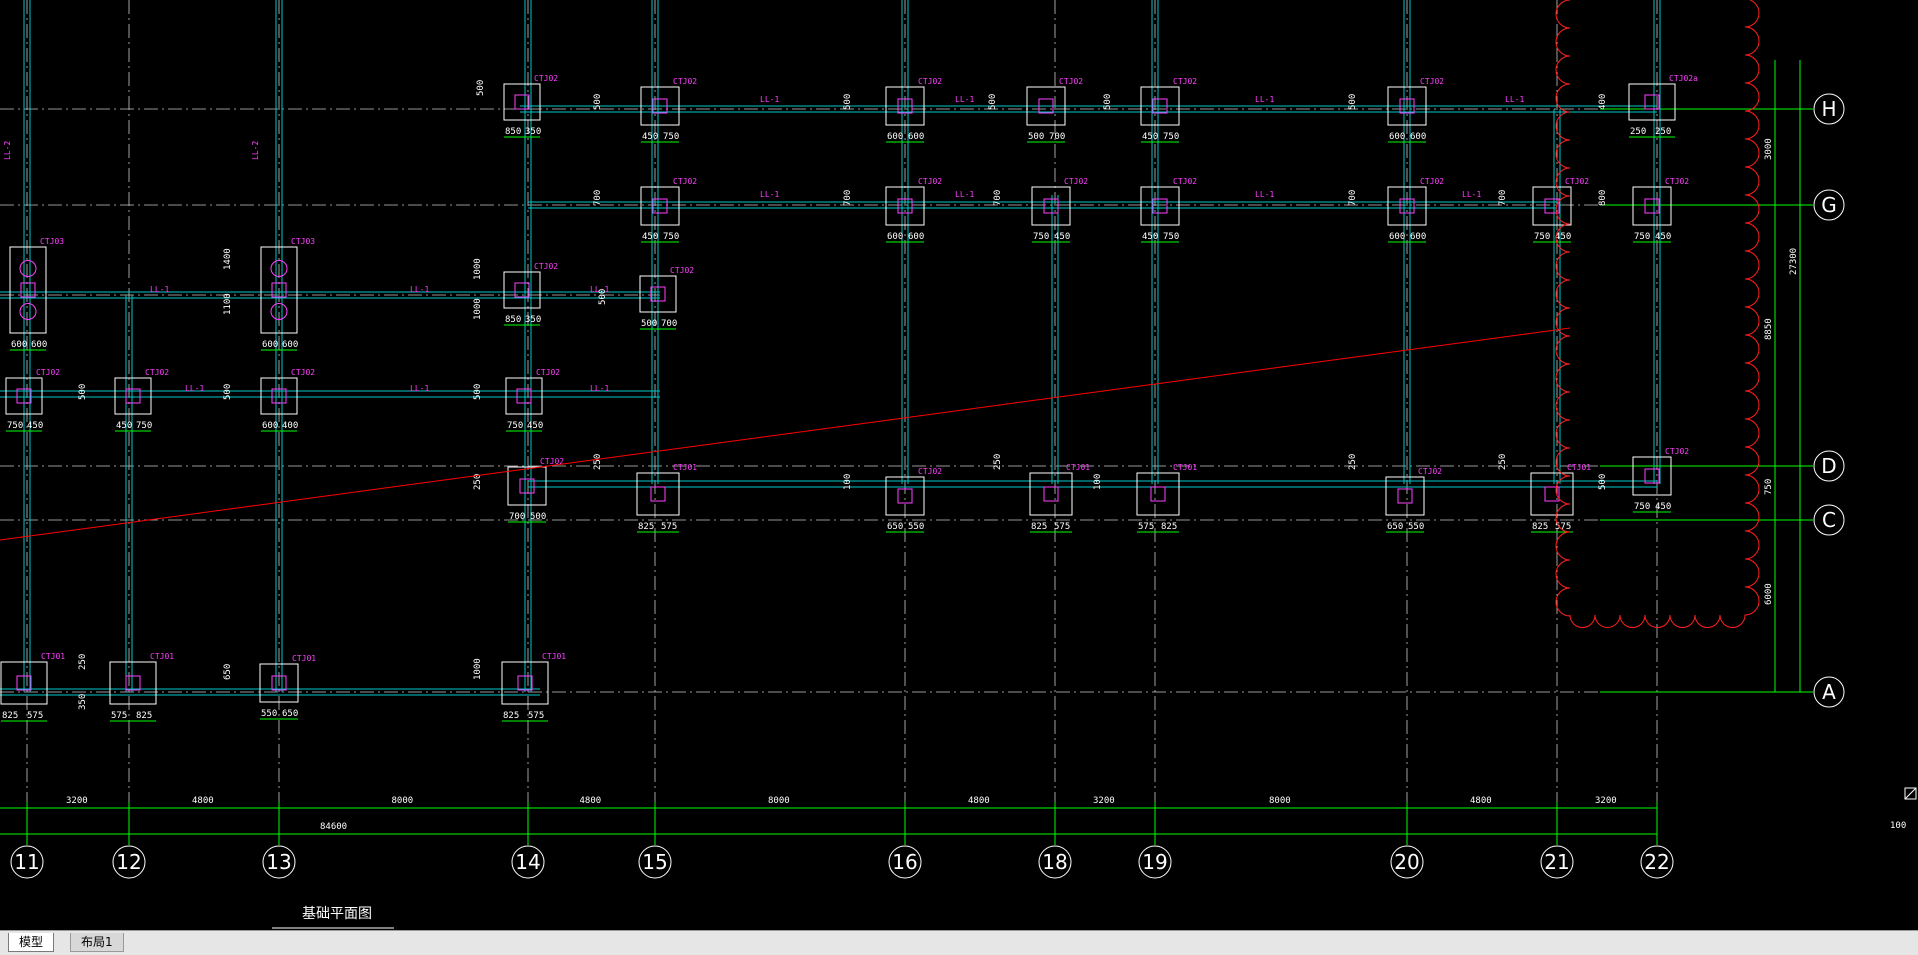  I want to click on pile-cap-8-tag: CTJ02, so click(930, 181).